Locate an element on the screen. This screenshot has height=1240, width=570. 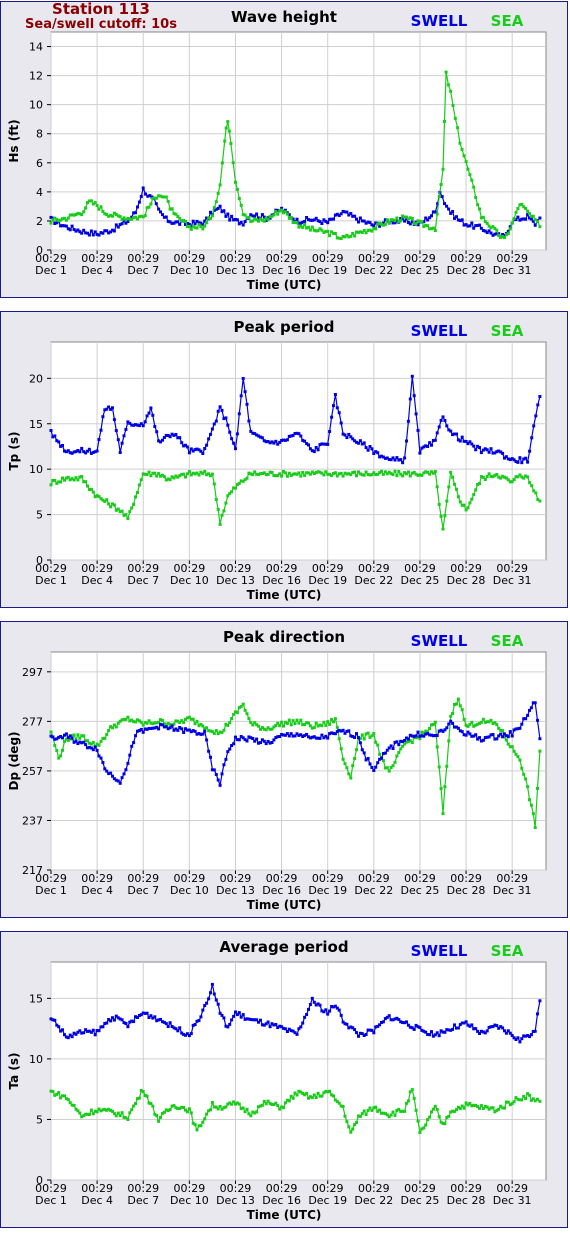
x-tick-label-date: Dec 19 is located at coordinates (327, 1200).